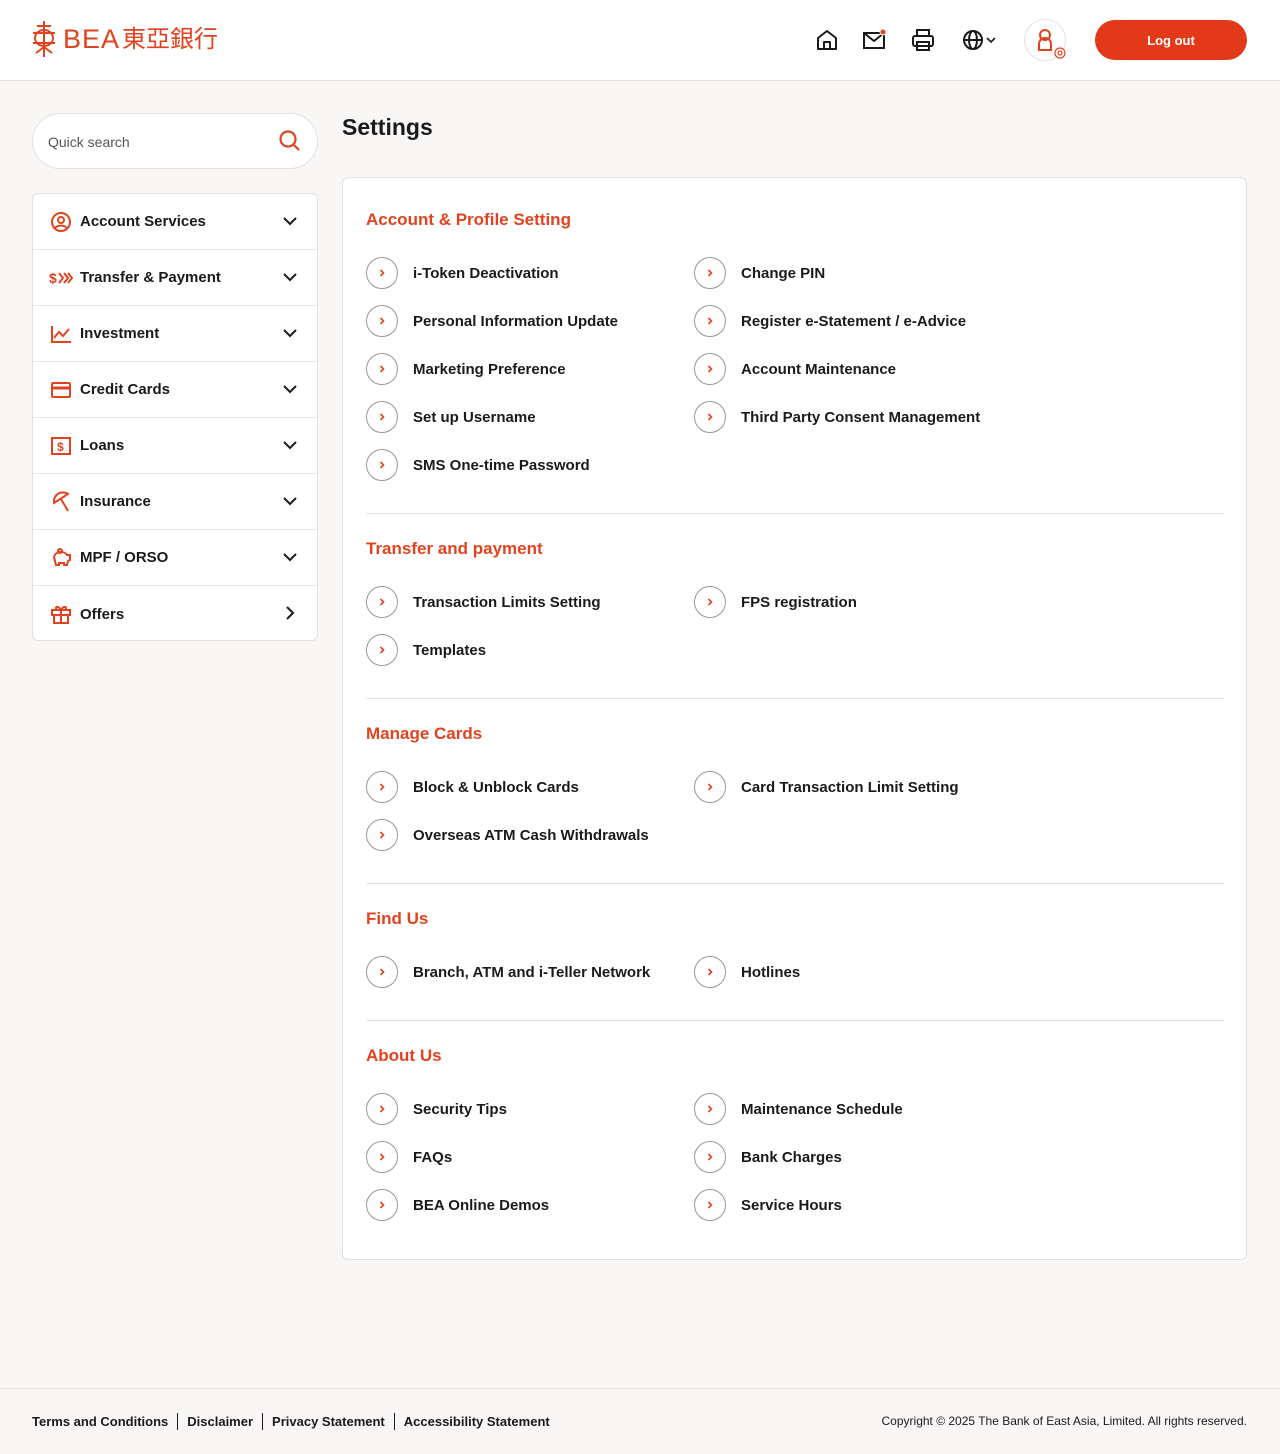 Image resolution: width=1280 pixels, height=1454 pixels. What do you see at coordinates (175, 502) in the screenshot?
I see `sidebar-item-insurance: Insurance` at bounding box center [175, 502].